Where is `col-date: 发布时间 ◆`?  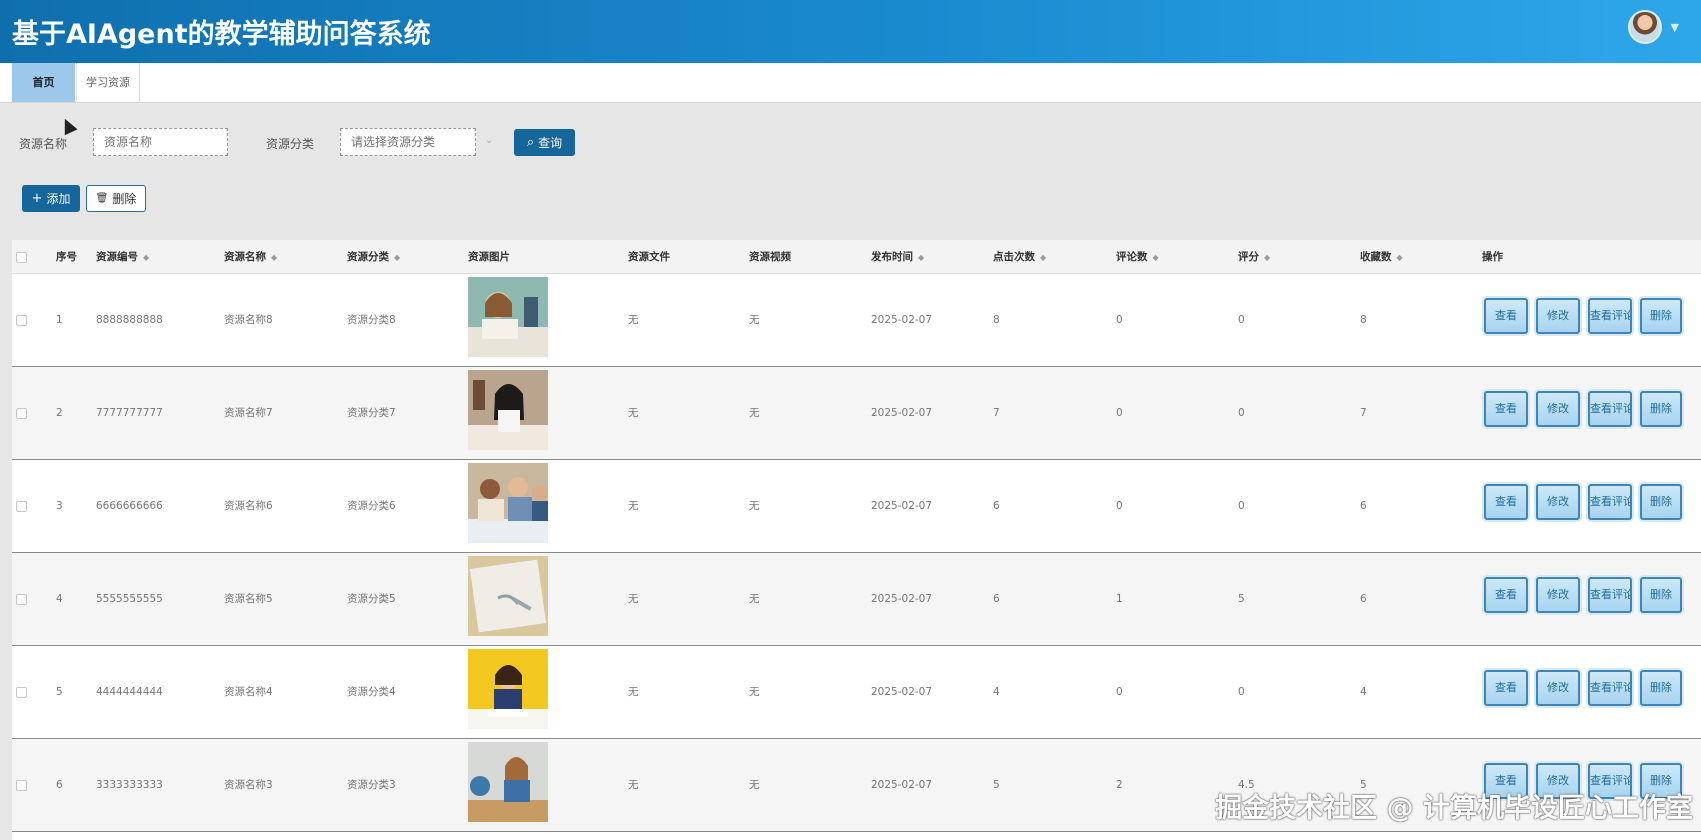 col-date: 发布时间 ◆ is located at coordinates (897, 257).